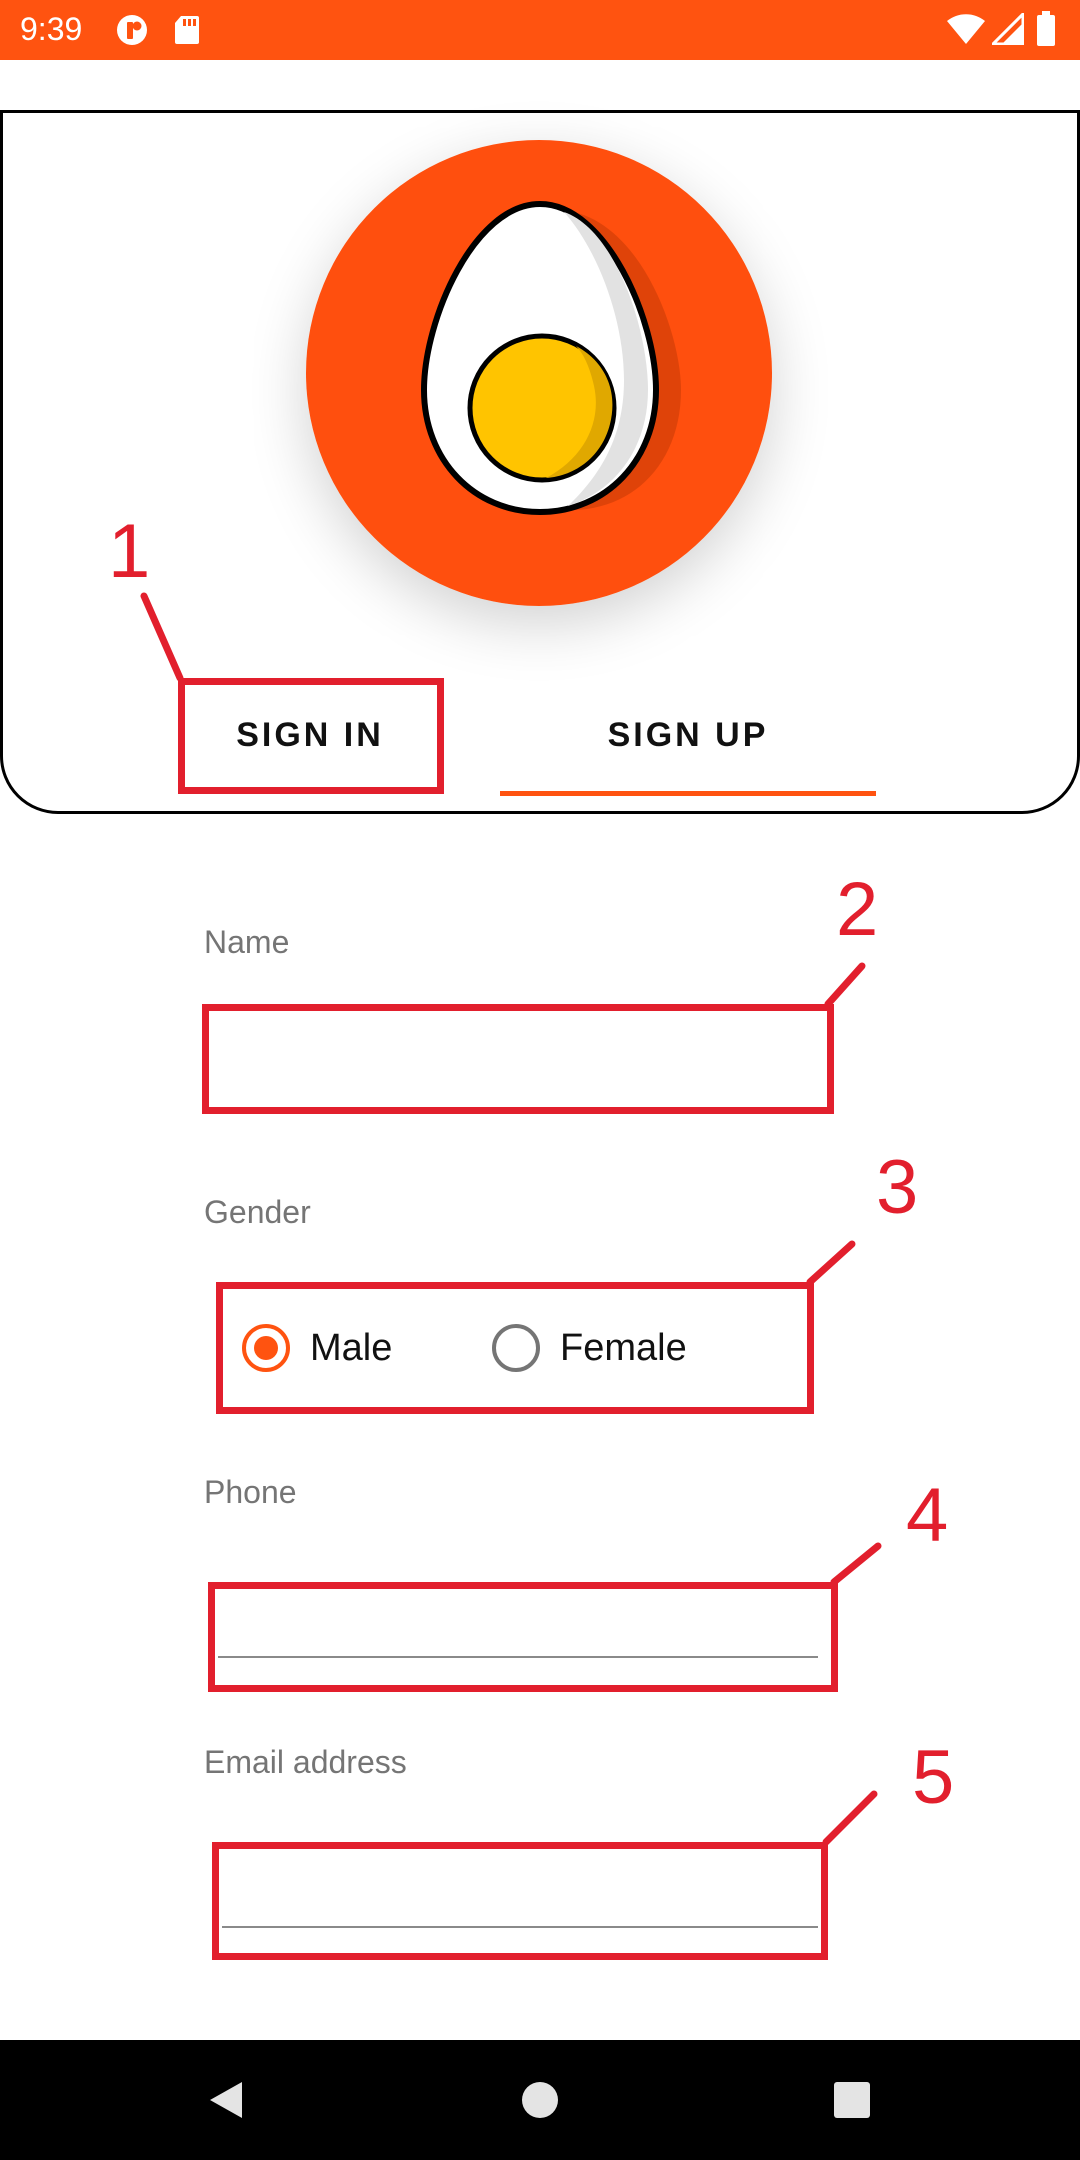 The width and height of the screenshot is (1080, 2160). I want to click on system-navigation-bar, so click(540, 2100).